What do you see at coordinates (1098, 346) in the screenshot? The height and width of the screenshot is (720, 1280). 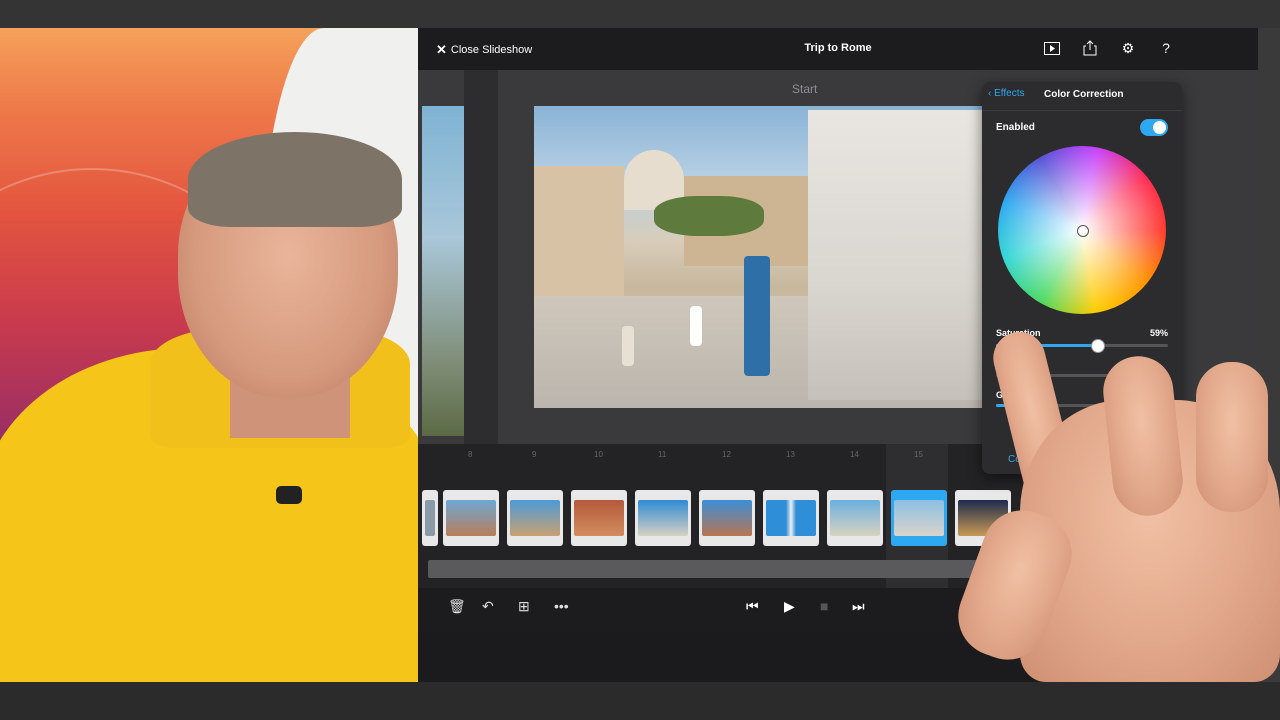 I see `saturation-slider-knob` at bounding box center [1098, 346].